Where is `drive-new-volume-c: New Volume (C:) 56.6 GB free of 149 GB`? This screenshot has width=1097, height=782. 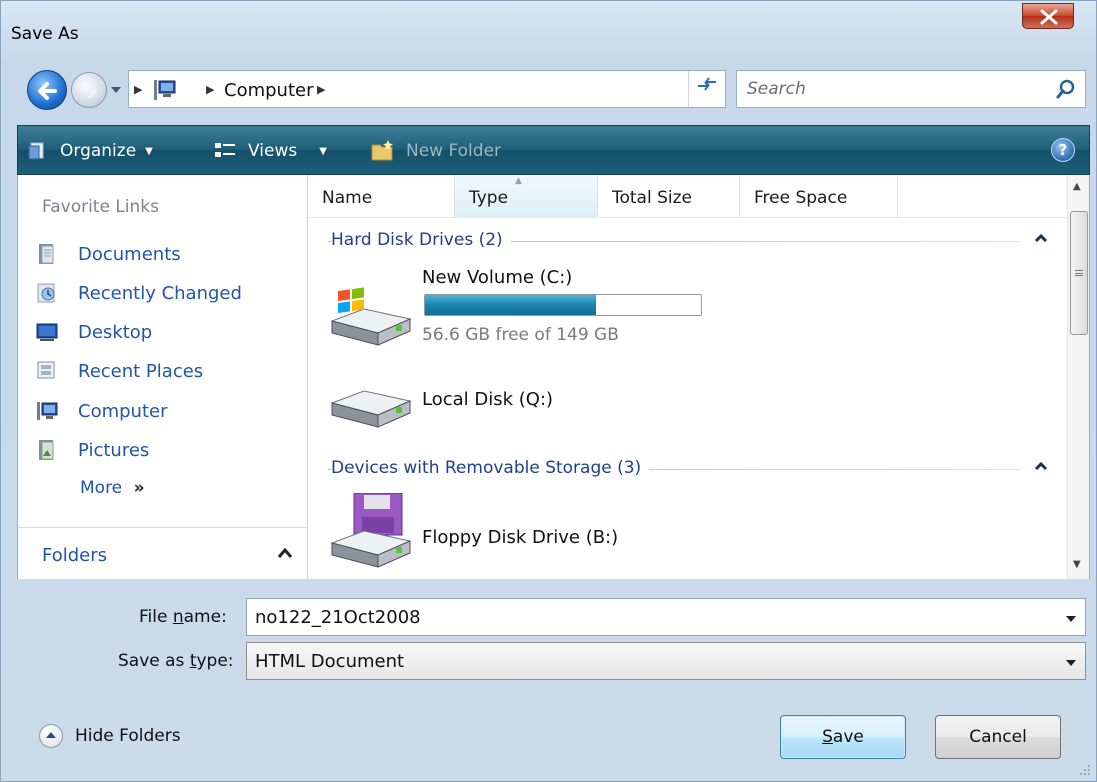
drive-new-volume-c: New Volume (C:) 56.6 GB free of 149 GB is located at coordinates (534, 309).